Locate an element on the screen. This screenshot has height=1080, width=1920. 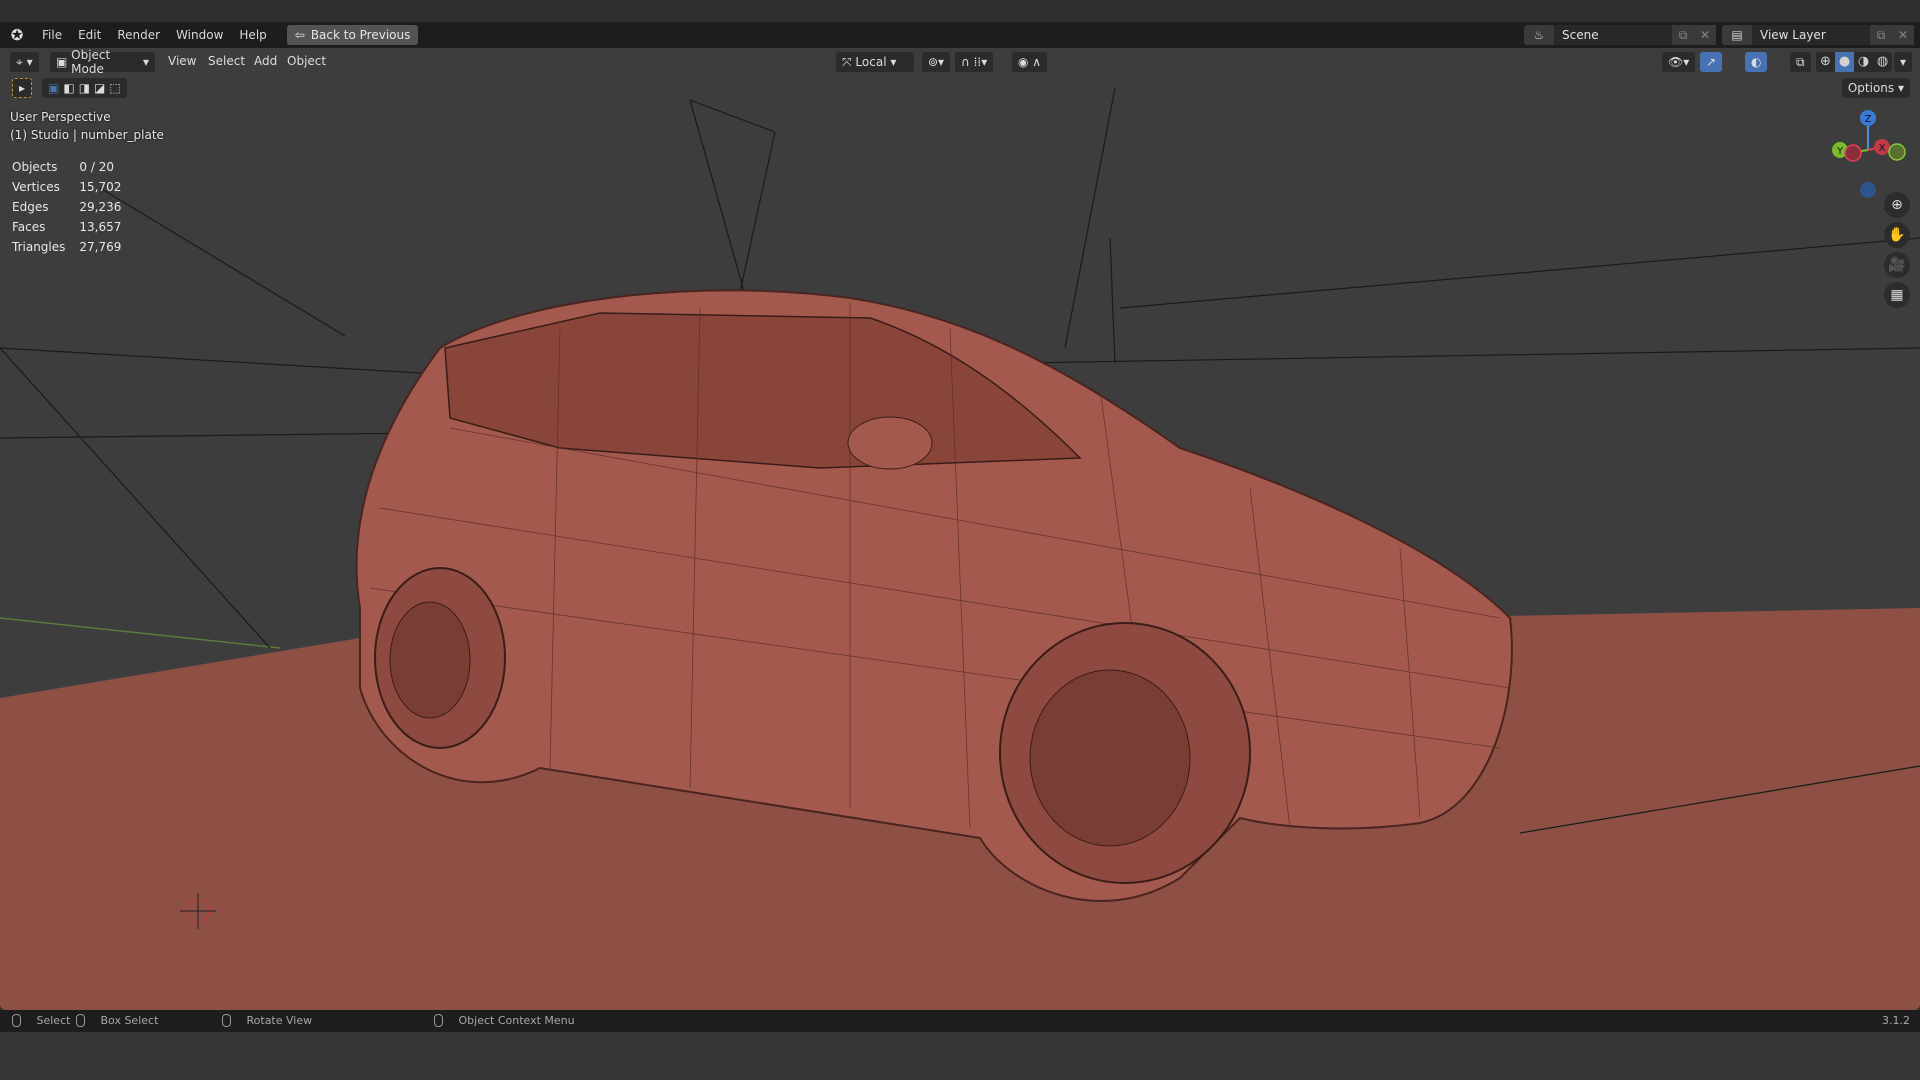
select-intersect-icon: ⬚ is located at coordinates (114, 88).